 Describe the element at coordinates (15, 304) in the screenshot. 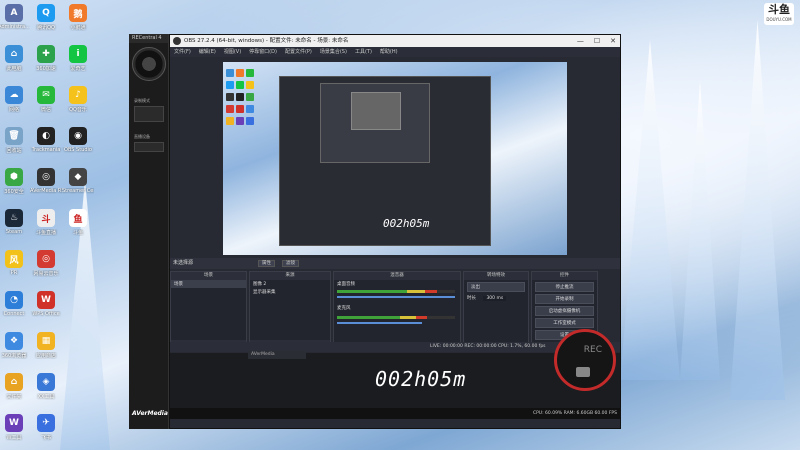

I see `desktop-icon: ◔ Connect` at that location.